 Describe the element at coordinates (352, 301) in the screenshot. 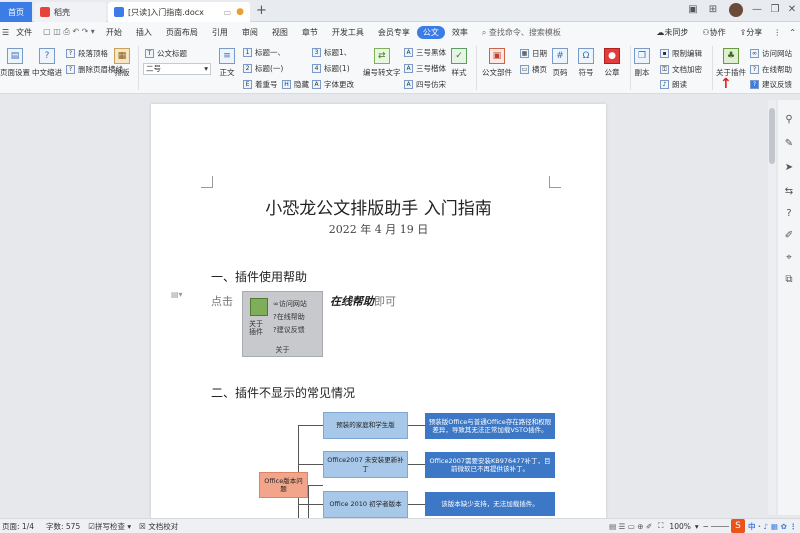

I see `click-suffix-bold: 在线帮助` at that location.